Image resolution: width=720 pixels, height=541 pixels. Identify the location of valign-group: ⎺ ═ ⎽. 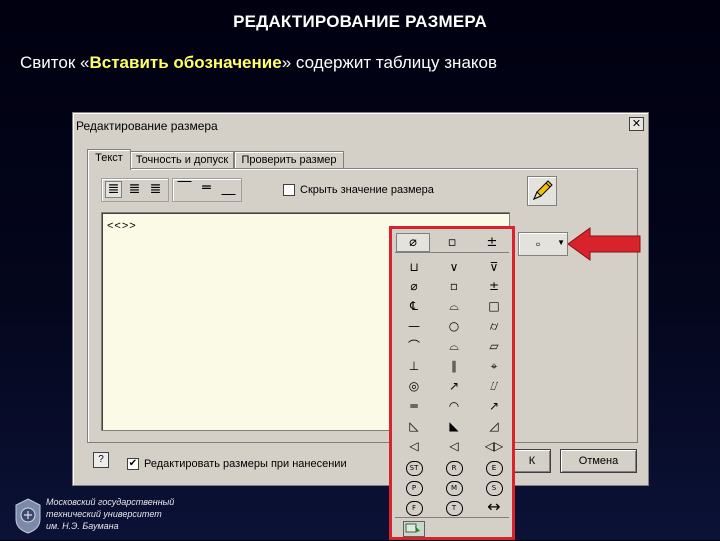
(207, 190).